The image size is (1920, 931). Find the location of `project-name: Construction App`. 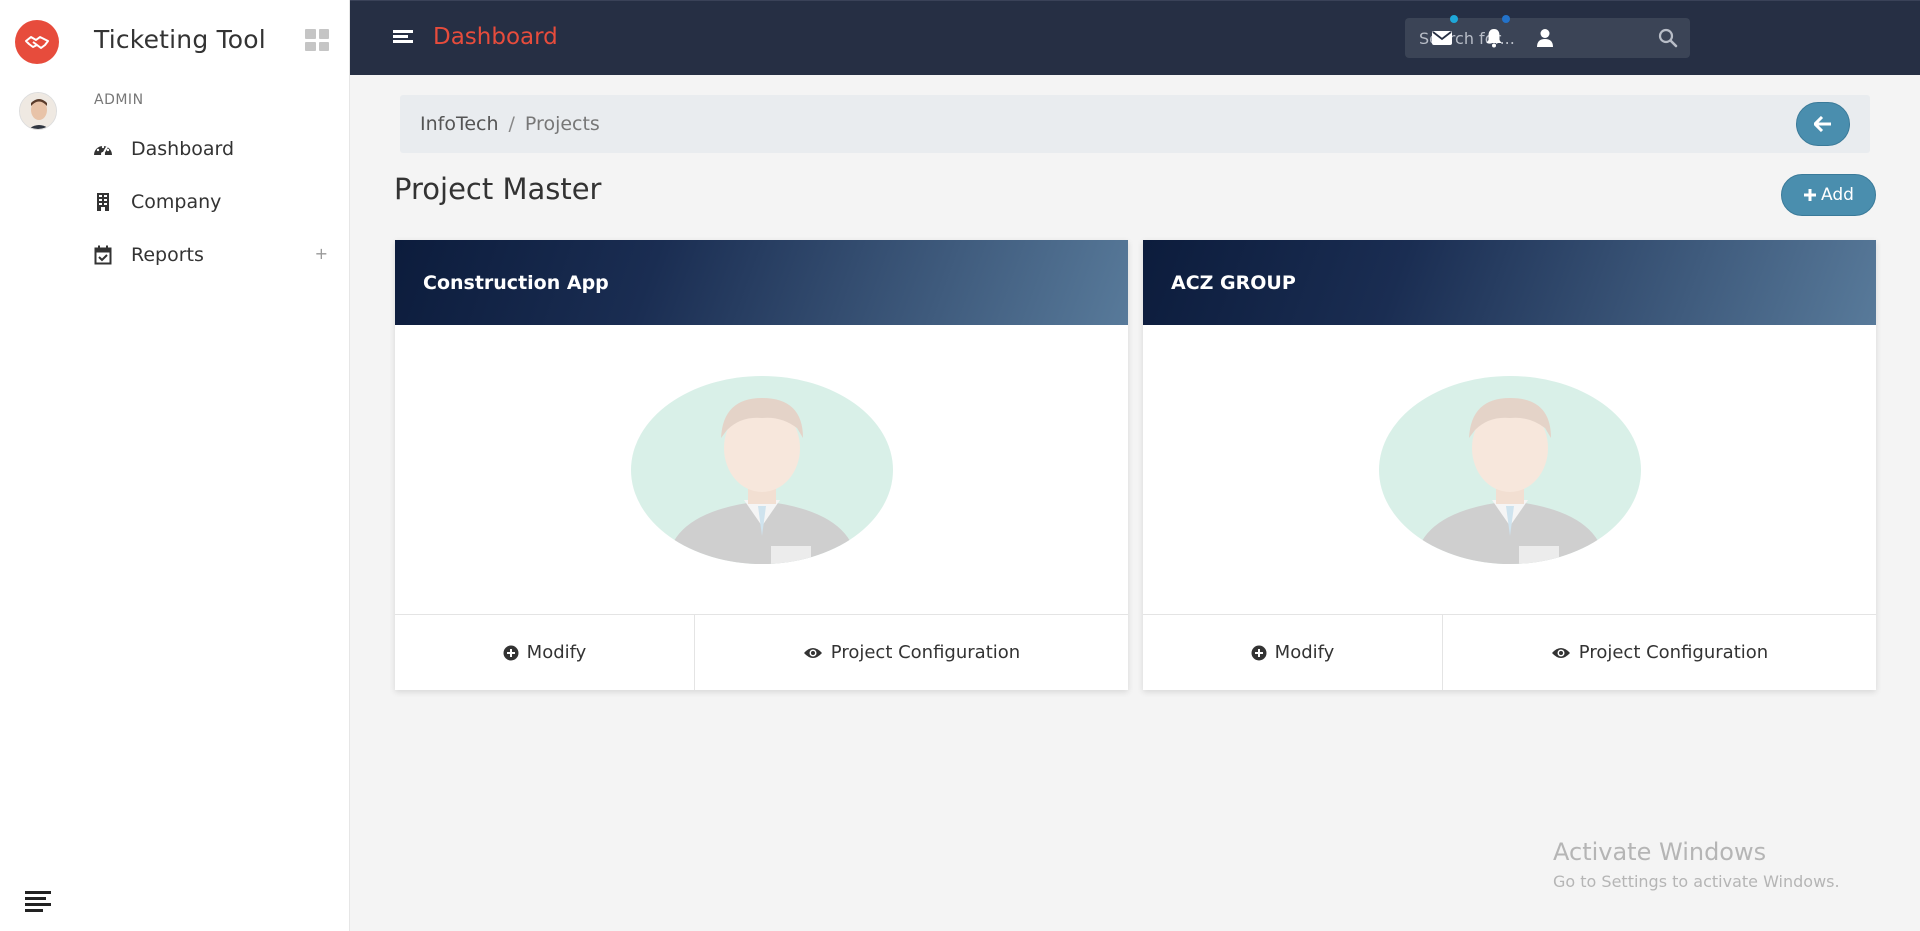

project-name: Construction App is located at coordinates (516, 282).